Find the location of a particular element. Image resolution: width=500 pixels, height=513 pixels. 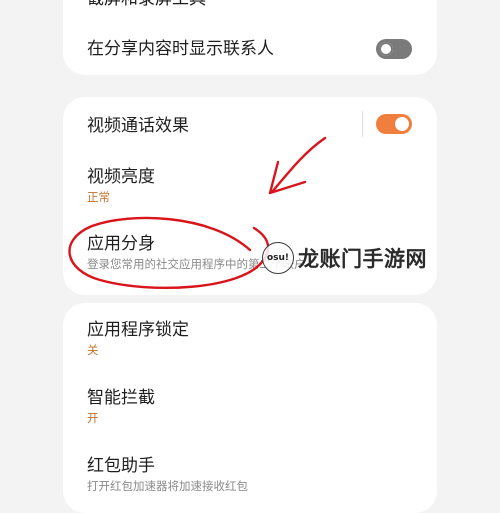

smart-block-title: 智能拦截 is located at coordinates (250, 398).